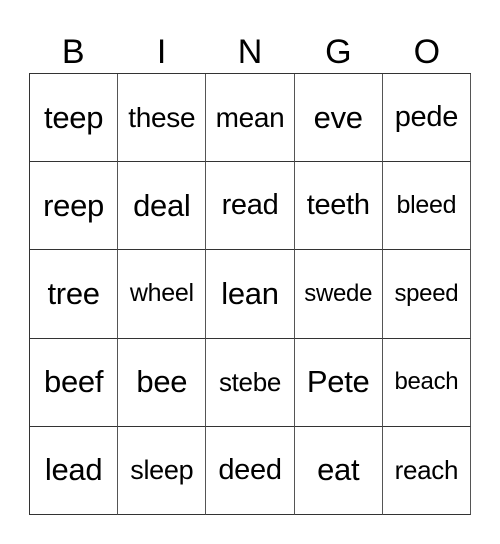 This screenshot has height=544, width=500. What do you see at coordinates (426, 382) in the screenshot?
I see `bingo-cell: beach` at bounding box center [426, 382].